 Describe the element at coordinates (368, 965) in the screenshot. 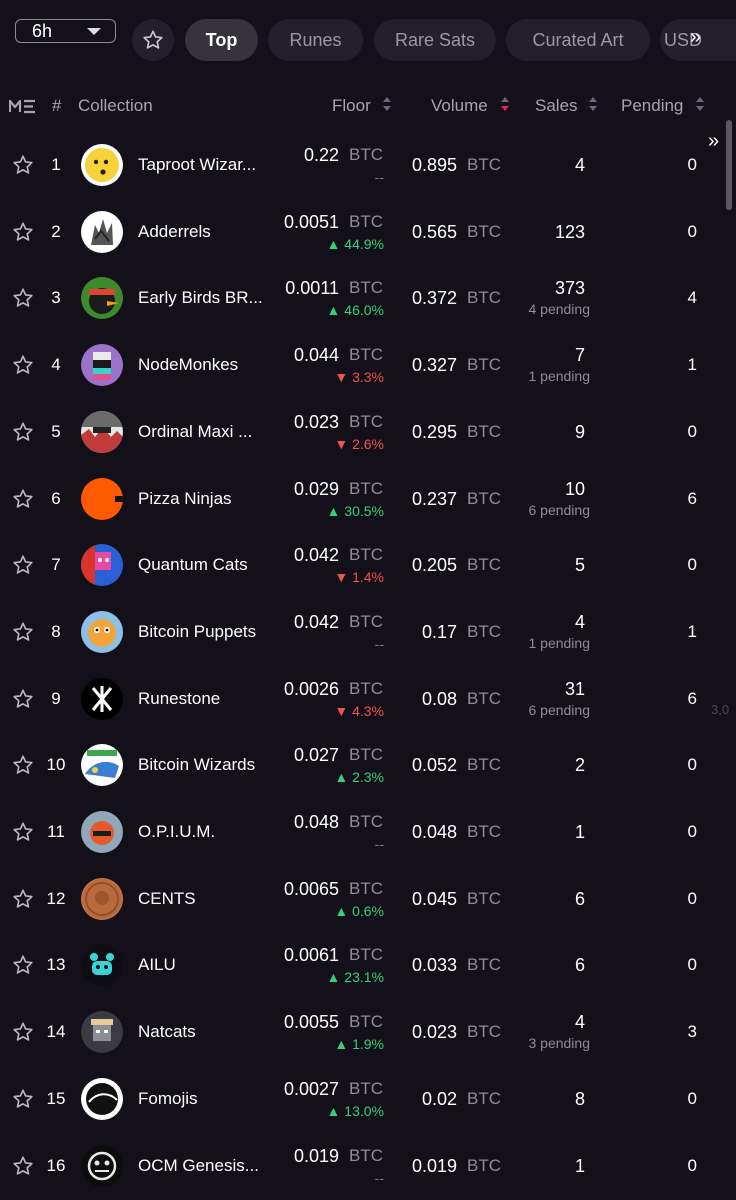

I see `table-row: 13 AILU 0.0061 BTC ▲ 23.1% 0.033 BTC 6 0` at that location.